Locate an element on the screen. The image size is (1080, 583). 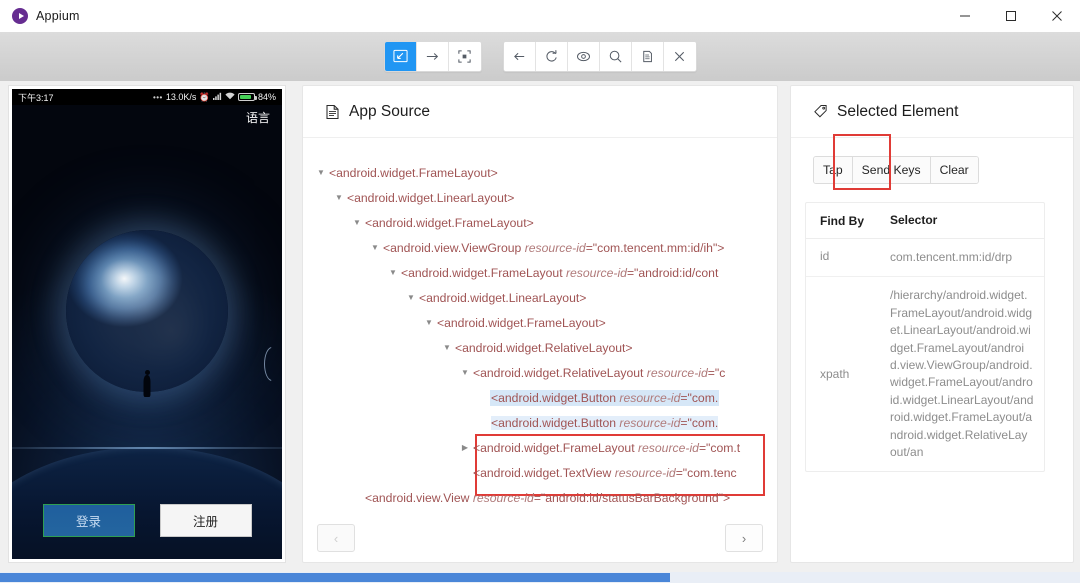
title-bar: Appium is located at coordinates (540, 16).